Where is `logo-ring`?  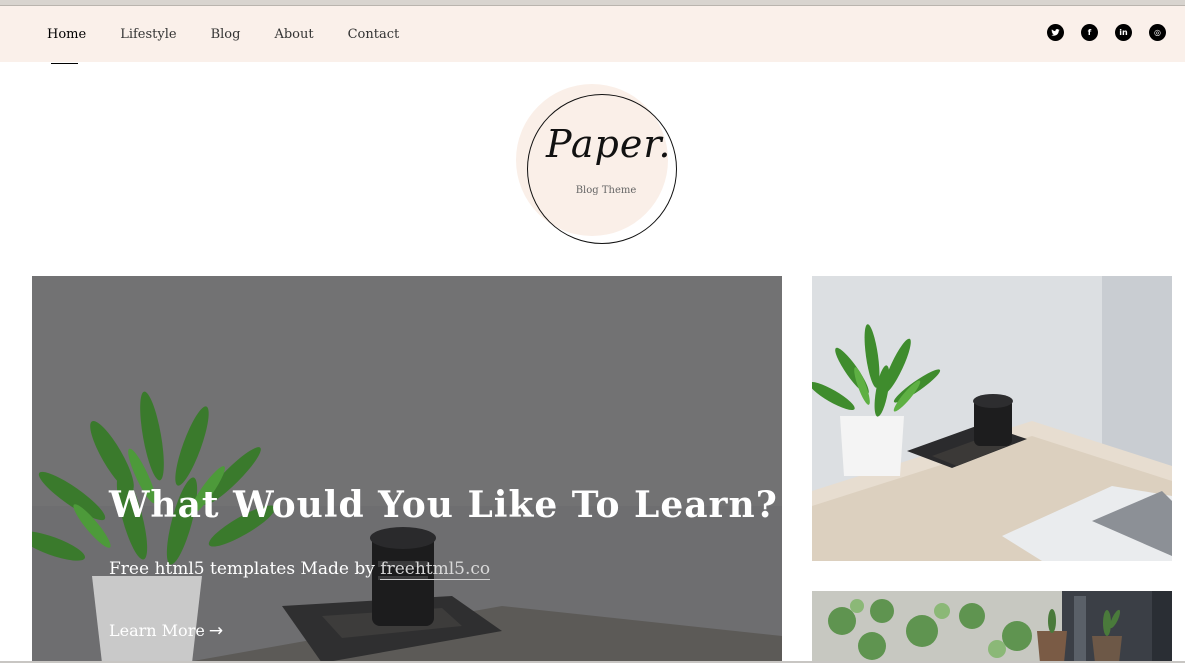 logo-ring is located at coordinates (602, 169).